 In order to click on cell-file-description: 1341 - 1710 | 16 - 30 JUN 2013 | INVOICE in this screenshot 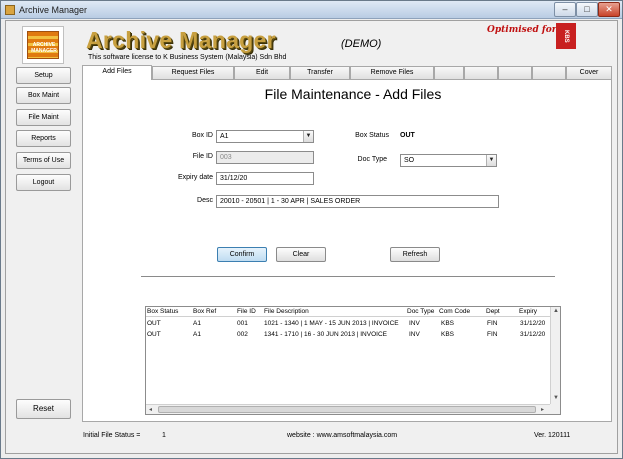, I will do `click(325, 334)`.